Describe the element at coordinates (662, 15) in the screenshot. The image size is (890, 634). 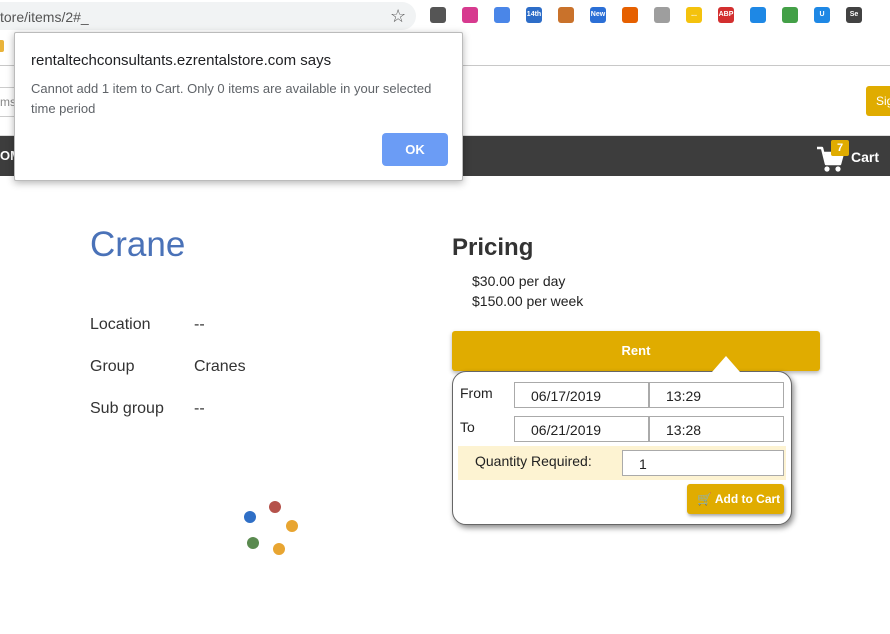
I see `reader-extension-icon` at that location.